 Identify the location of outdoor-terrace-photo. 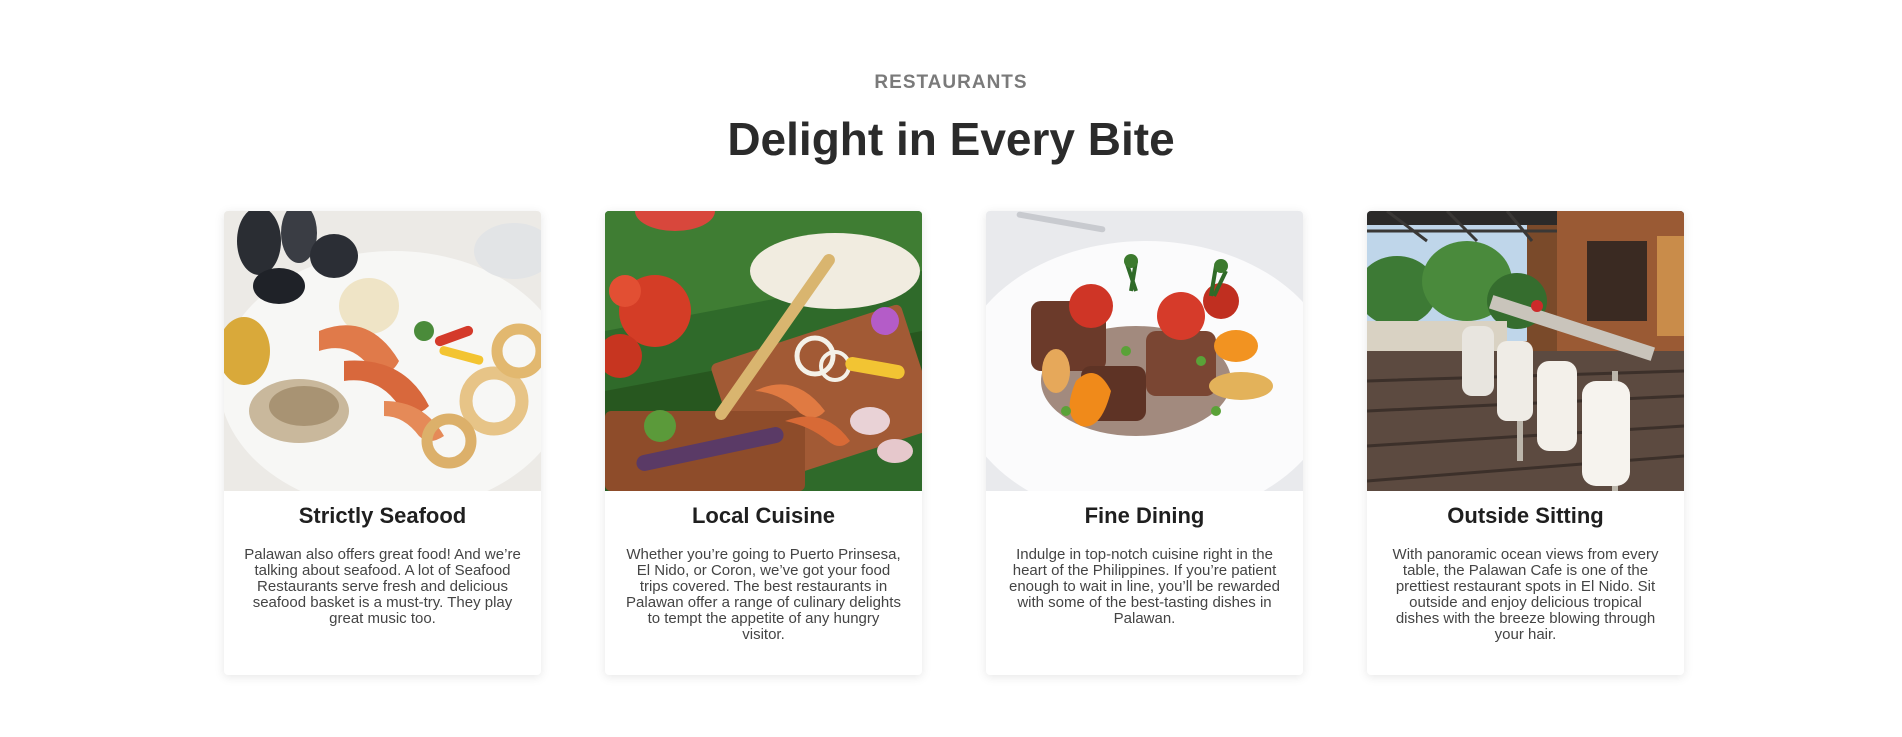
(1525, 351).